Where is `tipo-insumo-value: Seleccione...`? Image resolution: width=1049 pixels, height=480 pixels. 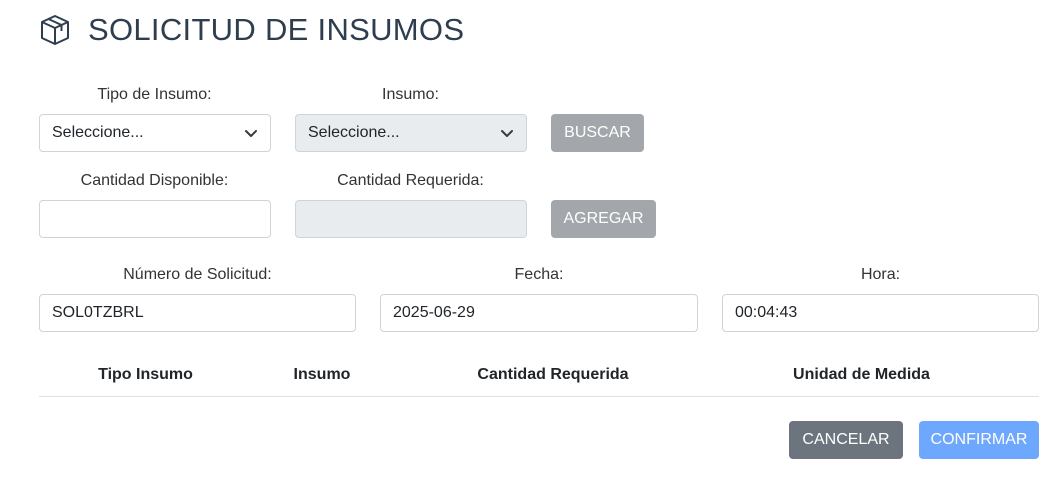 tipo-insumo-value: Seleccione... is located at coordinates (98, 132).